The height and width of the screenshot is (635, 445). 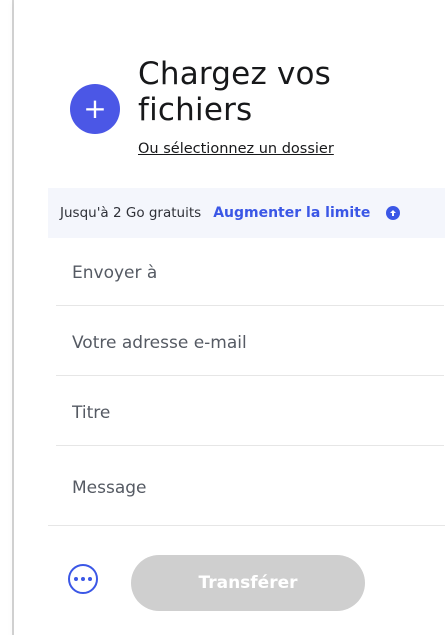 I want to click on send-to-field, so click(x=250, y=273).